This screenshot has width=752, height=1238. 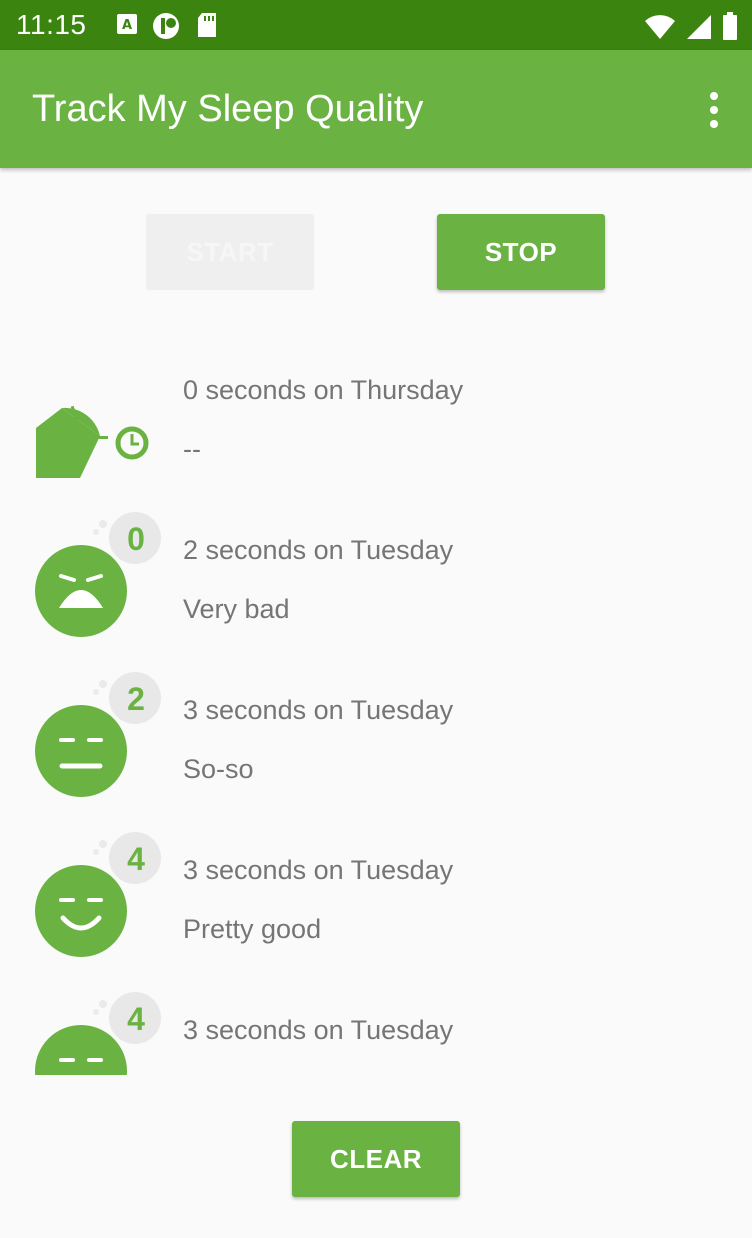 What do you see at coordinates (252, 929) in the screenshot?
I see `night-quality: Pretty good` at bounding box center [252, 929].